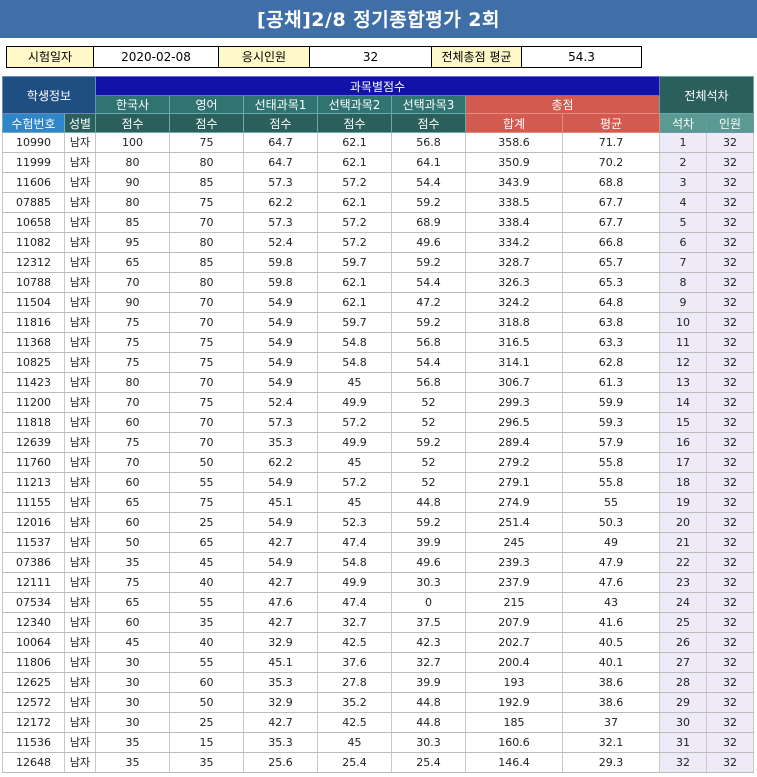 This screenshot has height=777, width=757. What do you see at coordinates (514, 682) in the screenshot?
I see `sum-cell: 193` at bounding box center [514, 682].